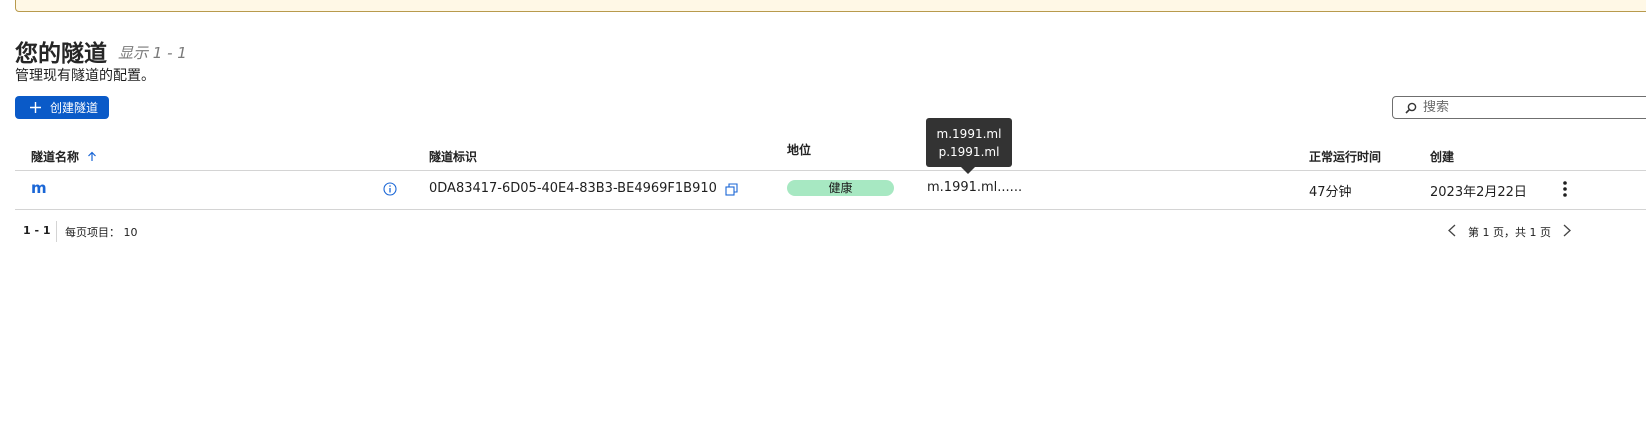 The width and height of the screenshot is (1646, 444). I want to click on sort-ascending-icon, so click(92, 156).